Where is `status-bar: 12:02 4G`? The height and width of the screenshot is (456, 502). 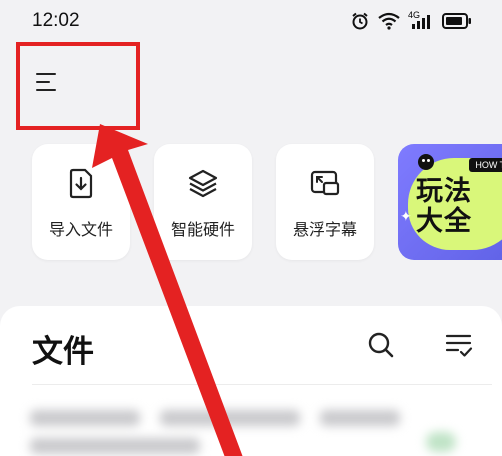
status-bar: 12:02 4G is located at coordinates (251, 21).